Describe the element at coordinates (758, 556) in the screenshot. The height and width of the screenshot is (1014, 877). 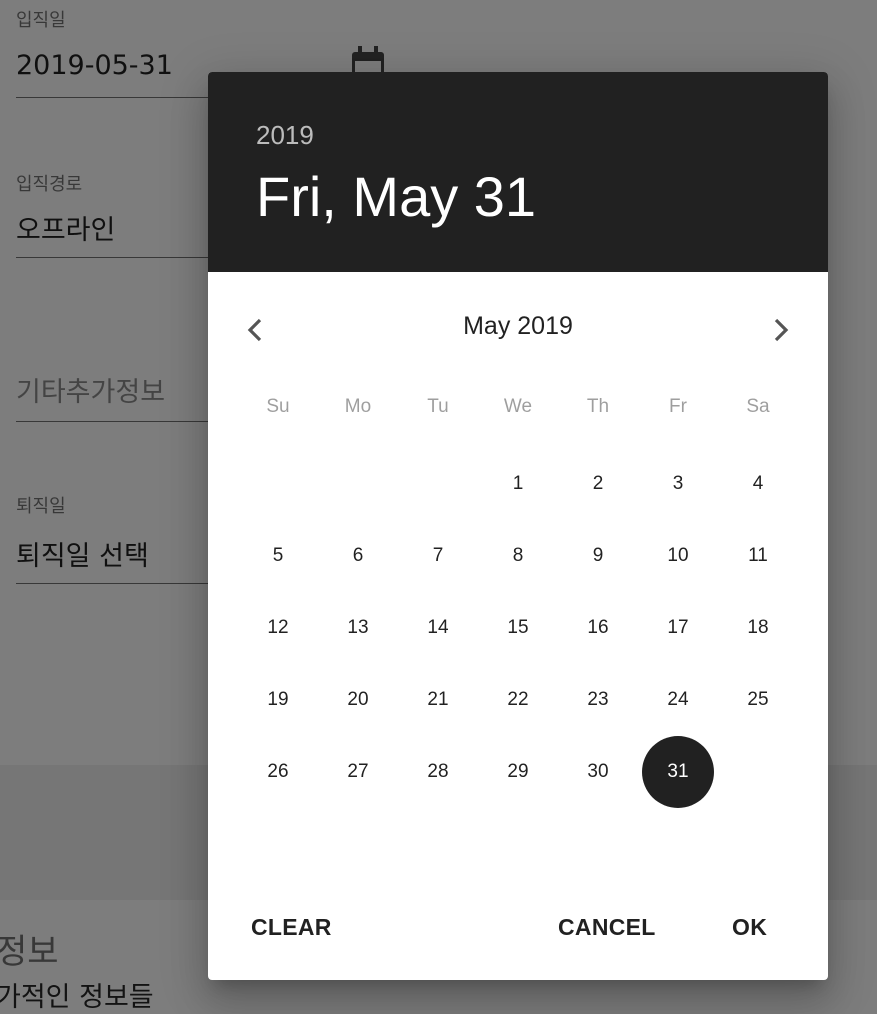
I see `day-cell: 11` at that location.